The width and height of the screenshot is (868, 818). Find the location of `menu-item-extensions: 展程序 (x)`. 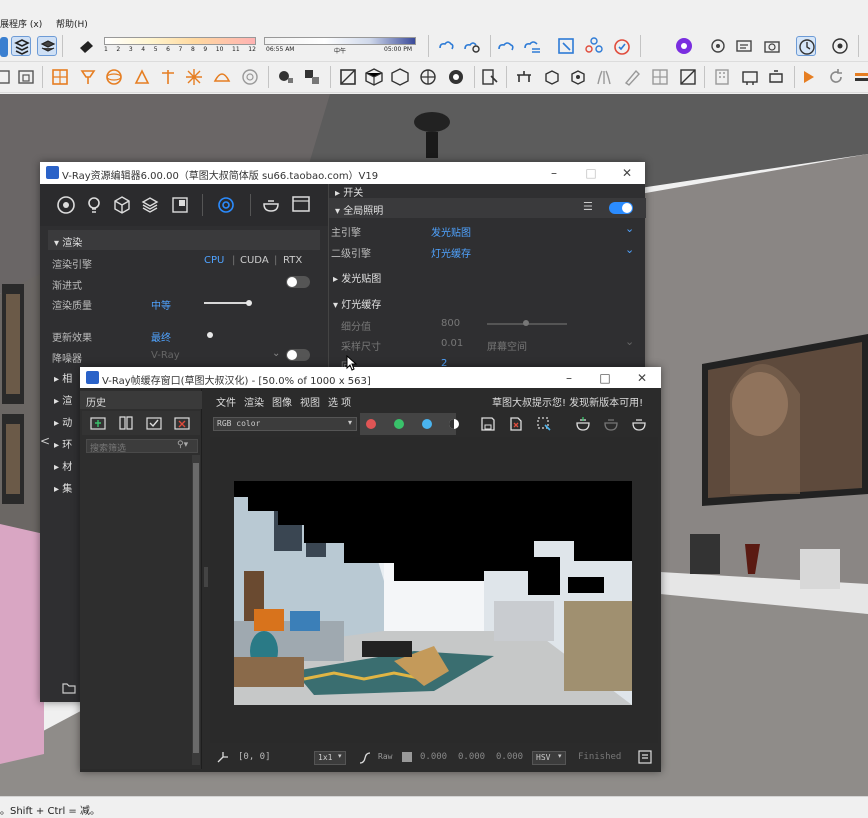

menu-item-extensions: 展程序 (x) is located at coordinates (21, 23).